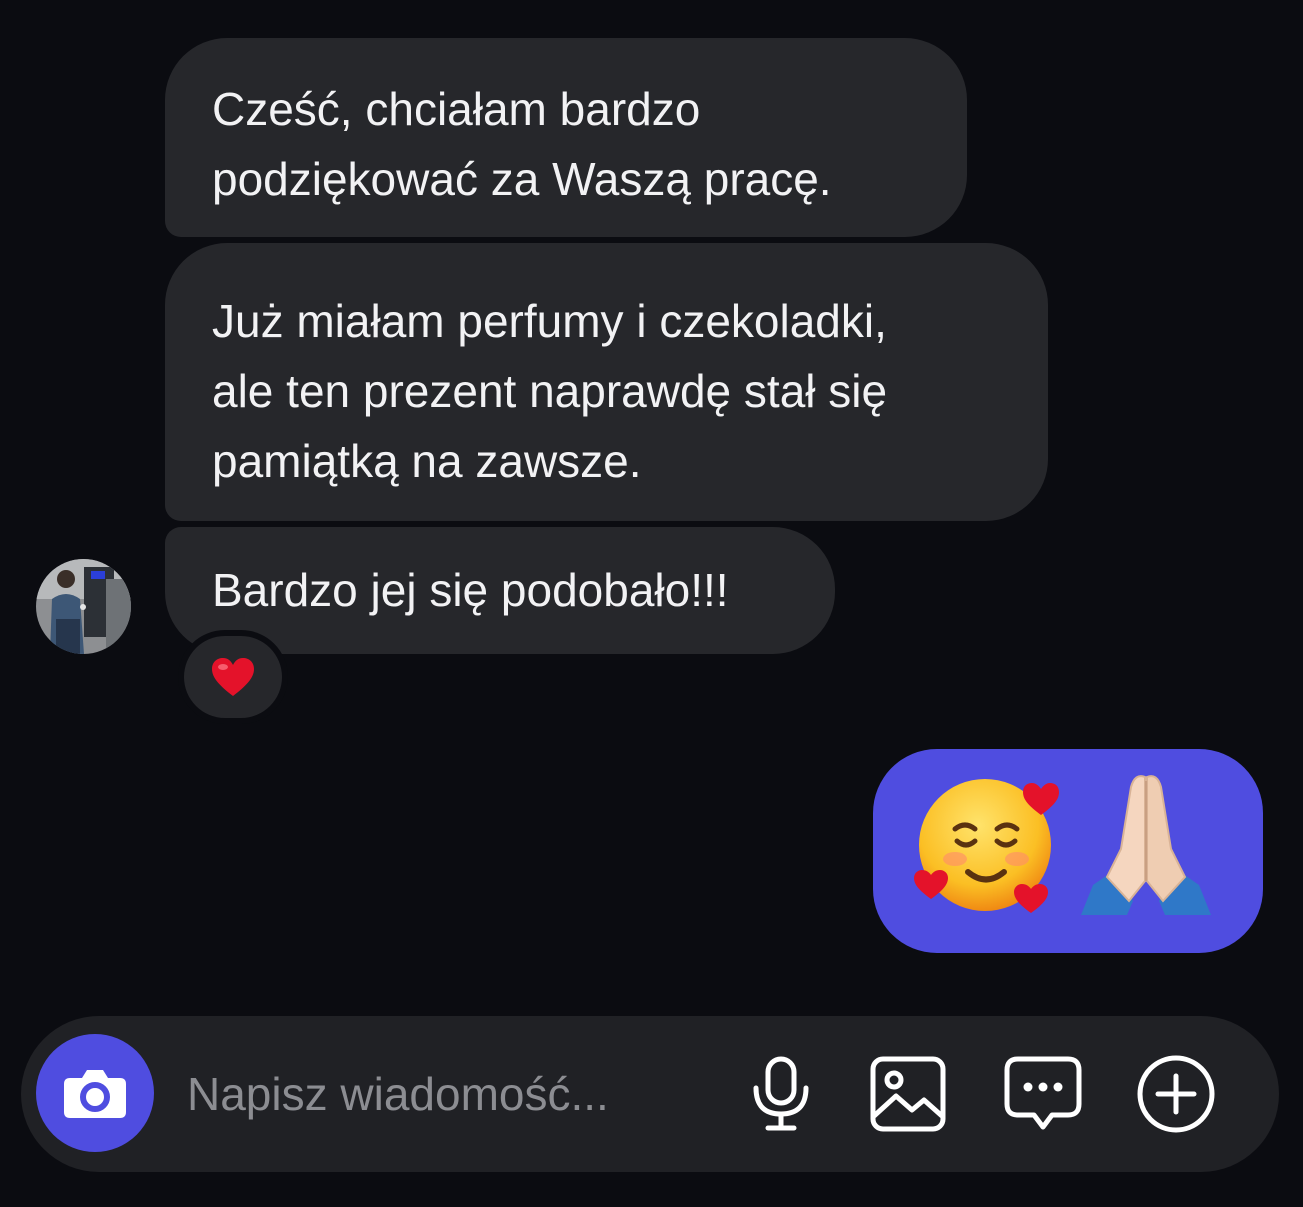 The width and height of the screenshot is (1303, 1207). I want to click on chat-options-button, so click(1043, 1094).